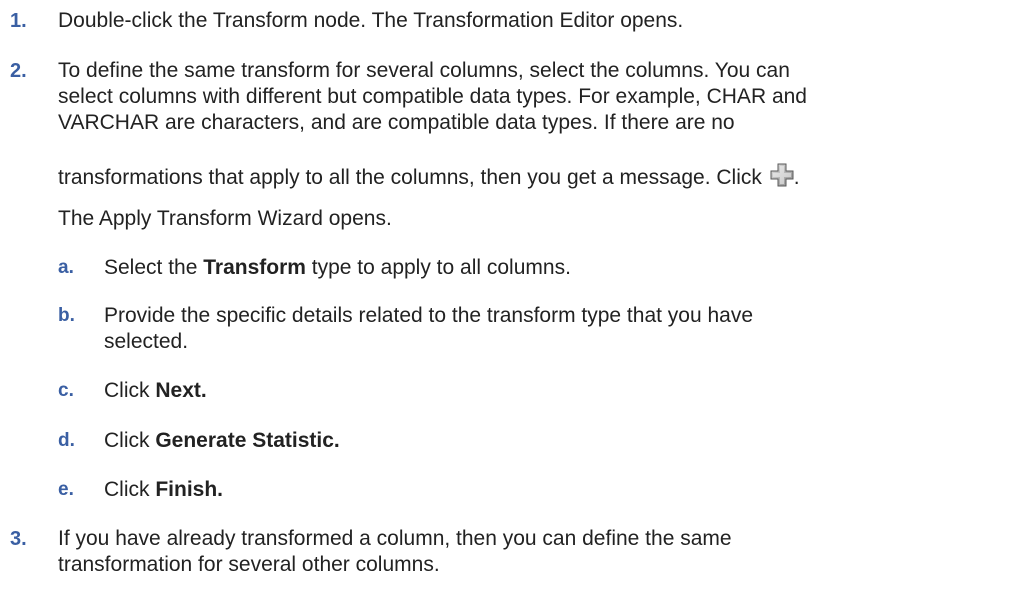  What do you see at coordinates (66, 315) in the screenshot?
I see `substep-letter: b.` at bounding box center [66, 315].